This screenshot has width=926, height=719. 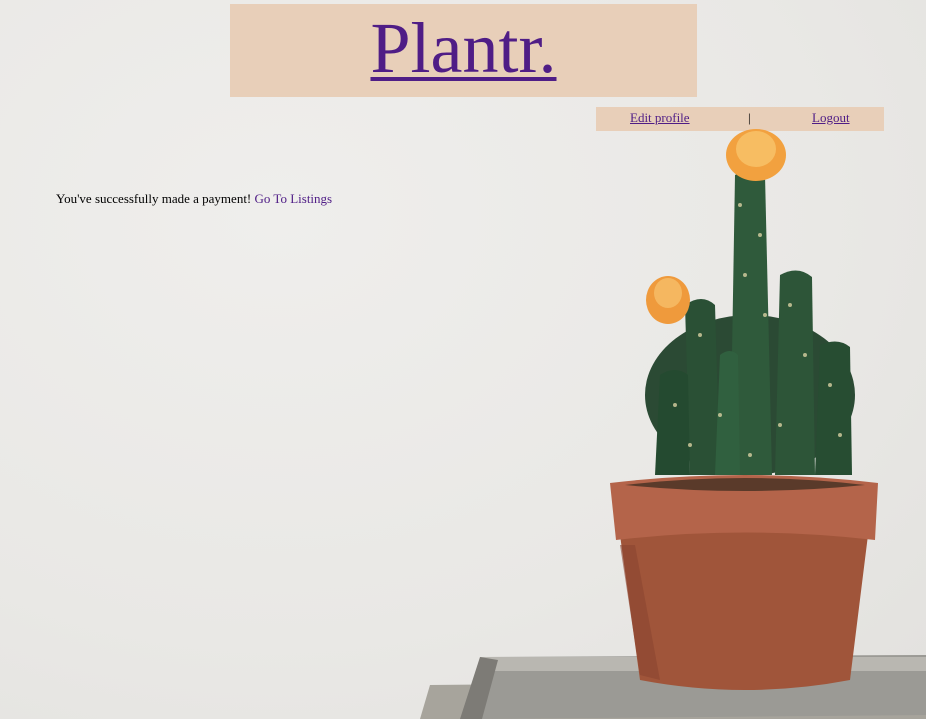 I want to click on header-banner: Plantr., so click(x=463, y=50).